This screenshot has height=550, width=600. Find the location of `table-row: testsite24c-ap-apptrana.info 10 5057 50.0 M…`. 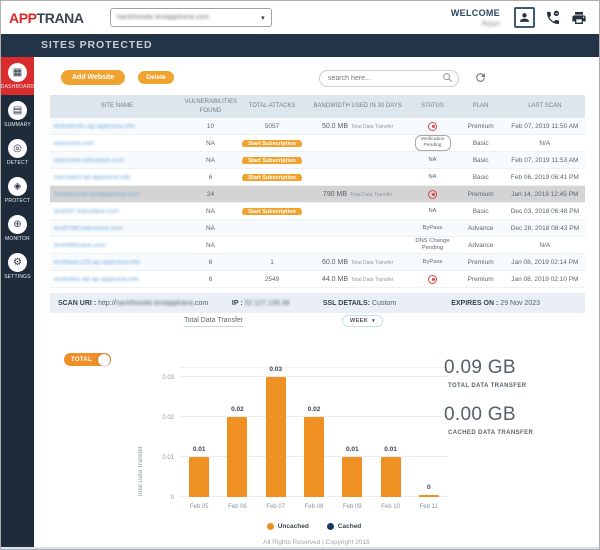

table-row: testsite24c-ap-apptrana.info 10 5057 50.0 M… is located at coordinates (317, 126).